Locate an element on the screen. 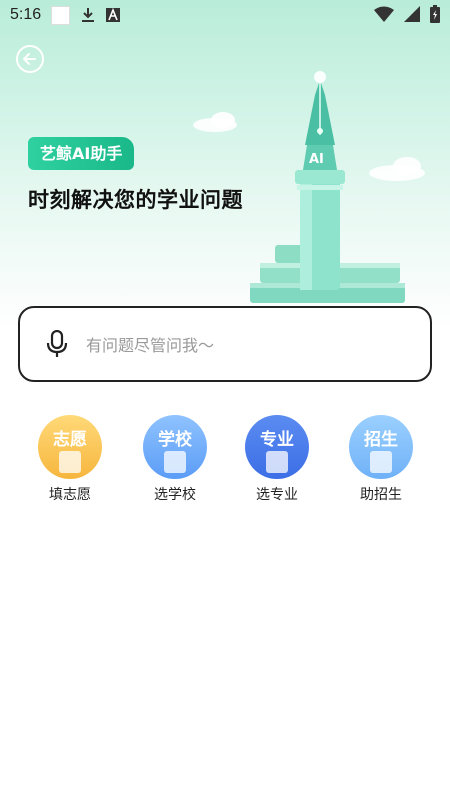  feature-choose-major: 专业 选专业 is located at coordinates (277, 459).